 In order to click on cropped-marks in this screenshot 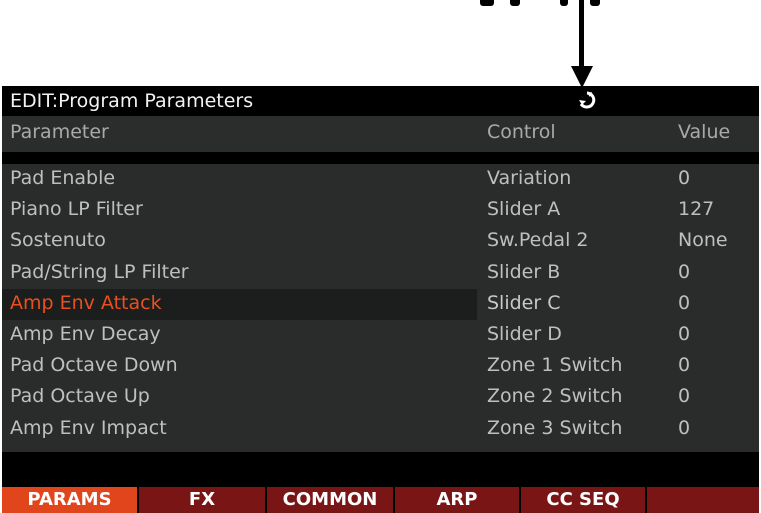, I will do `click(520, 3)`.